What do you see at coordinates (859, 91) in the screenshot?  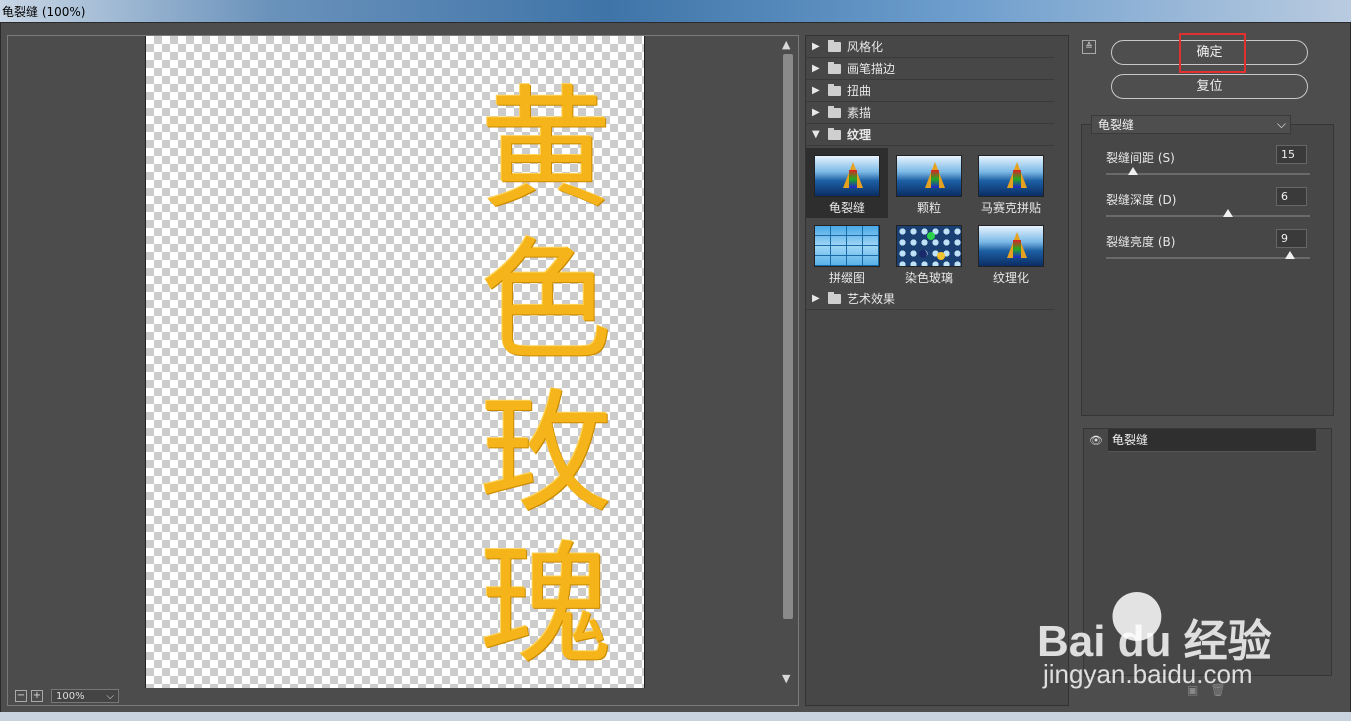 I see `category-label: 扭曲` at bounding box center [859, 91].